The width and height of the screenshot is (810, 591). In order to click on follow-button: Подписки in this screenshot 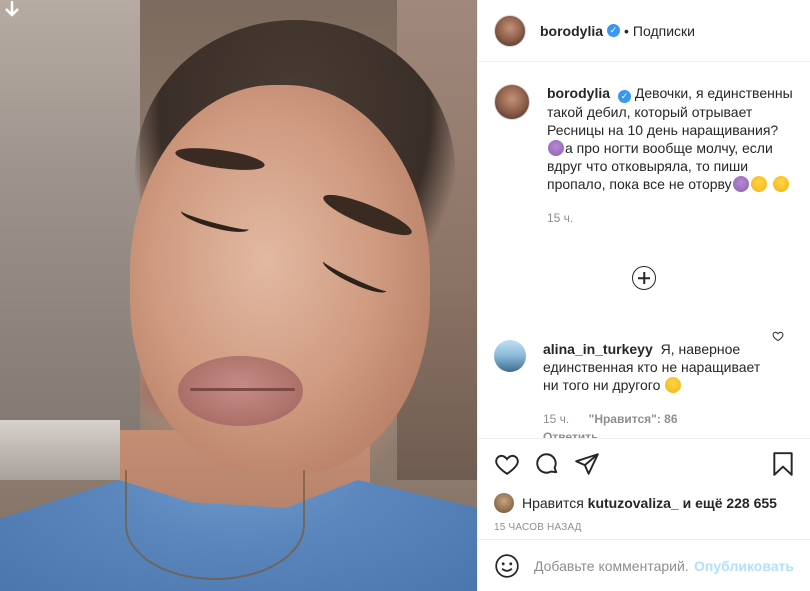, I will do `click(664, 31)`.